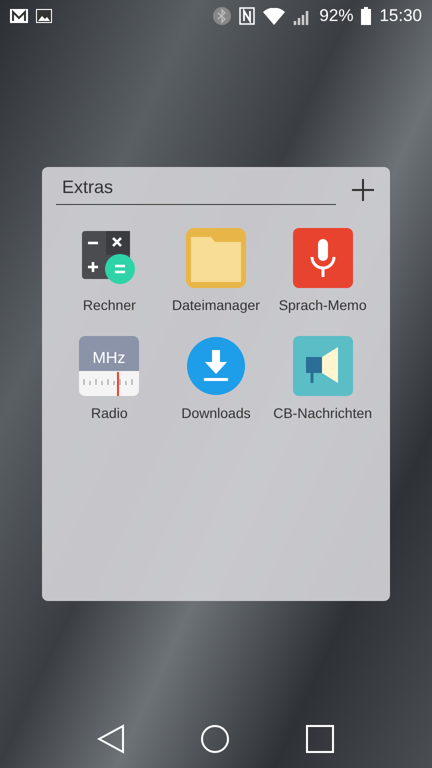  Describe the element at coordinates (336, 16) in the screenshot. I see `battery-percent: 92%` at that location.